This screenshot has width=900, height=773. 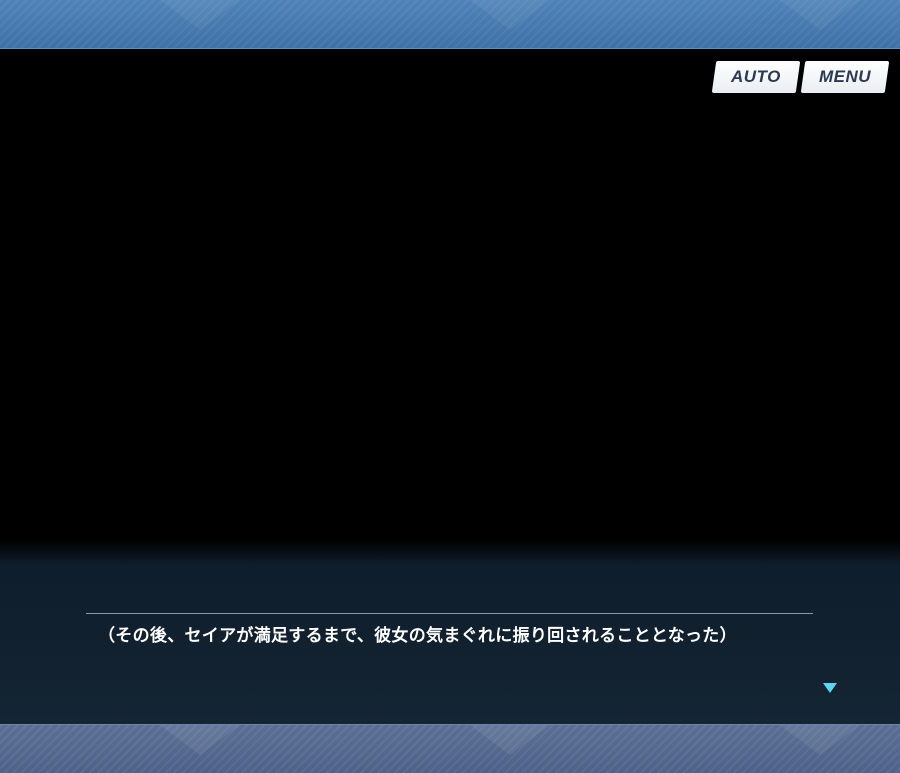 I want to click on dialogue-divider, so click(x=449, y=613).